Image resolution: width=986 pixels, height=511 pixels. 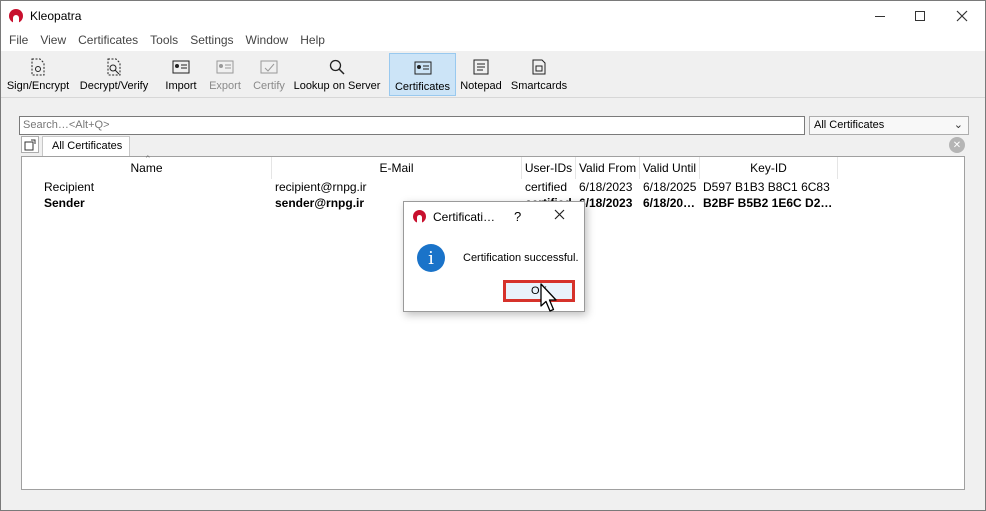 What do you see at coordinates (493, 16) in the screenshot?
I see `title-bar: Kleopatra` at bounding box center [493, 16].